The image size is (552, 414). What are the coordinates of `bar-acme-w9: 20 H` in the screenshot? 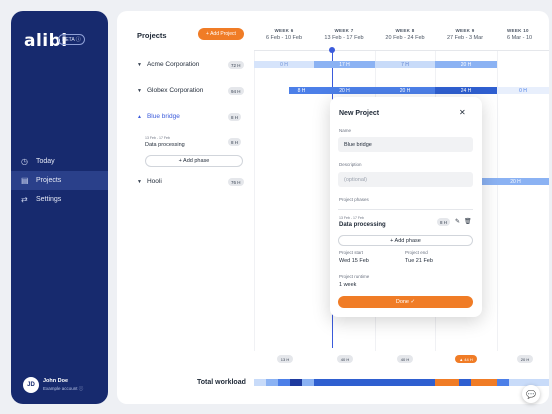 It's located at (466, 64).